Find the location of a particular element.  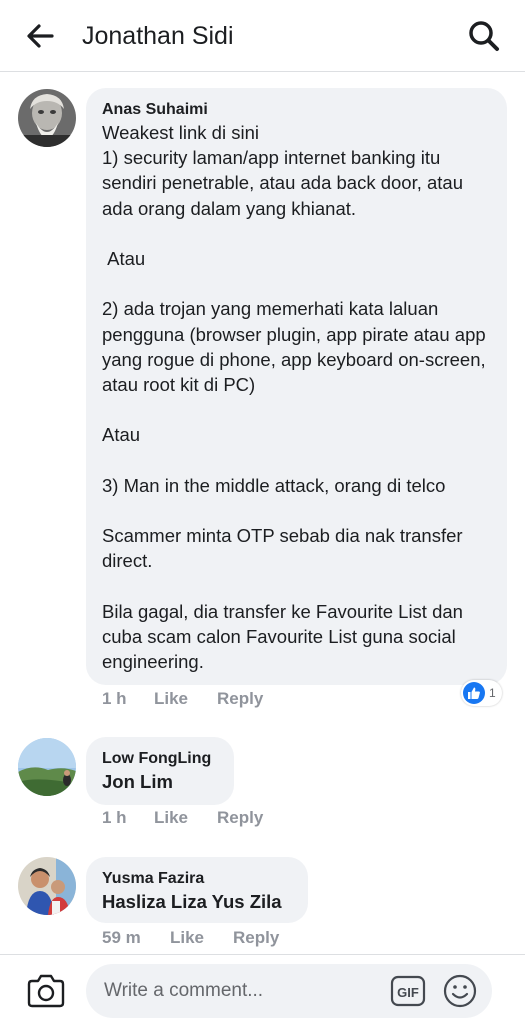

search-button is located at coordinates (484, 36).